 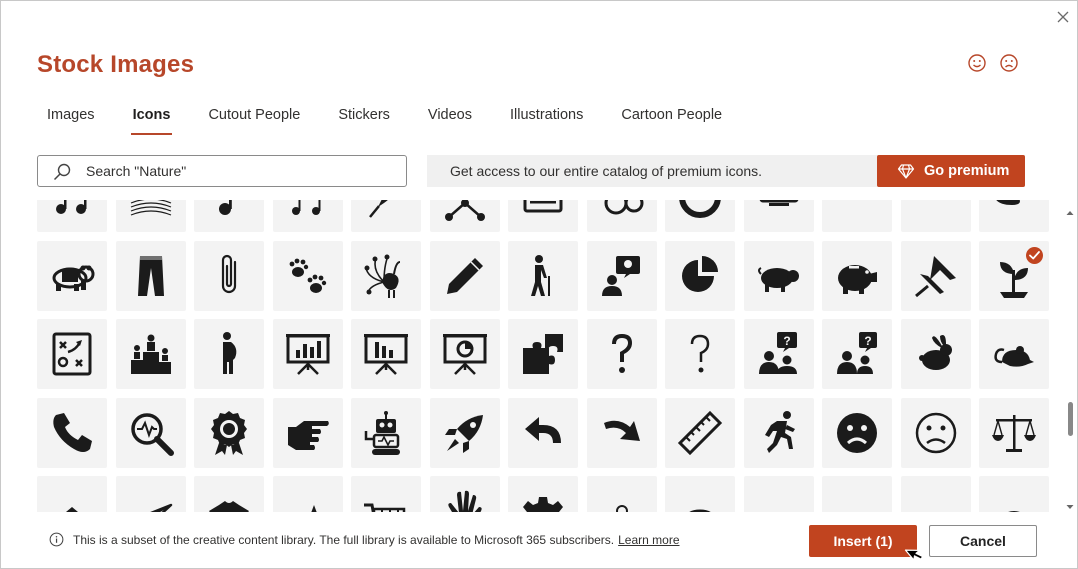 What do you see at coordinates (150, 494) in the screenshot?
I see `icon-tile-paper-plane` at bounding box center [150, 494].